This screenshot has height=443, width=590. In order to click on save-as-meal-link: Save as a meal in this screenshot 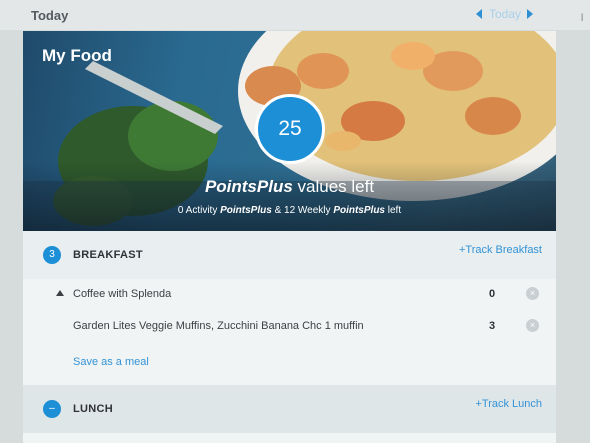, I will do `click(111, 362)`.